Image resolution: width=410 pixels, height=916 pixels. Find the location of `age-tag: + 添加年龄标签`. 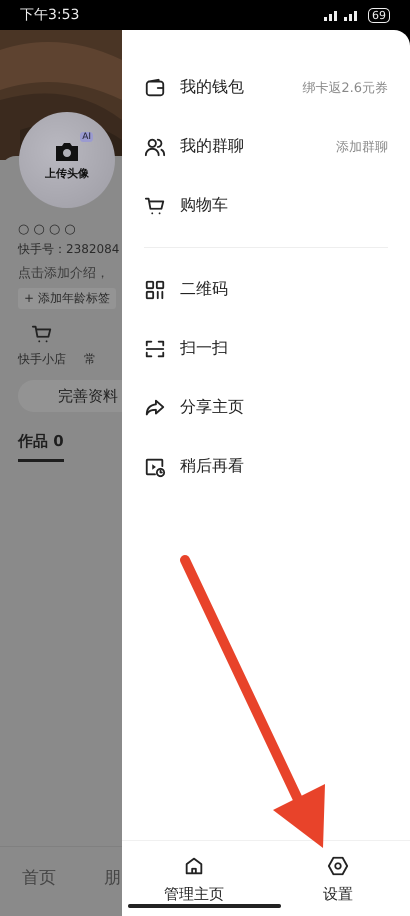

age-tag: + 添加年龄标签 is located at coordinates (67, 298).